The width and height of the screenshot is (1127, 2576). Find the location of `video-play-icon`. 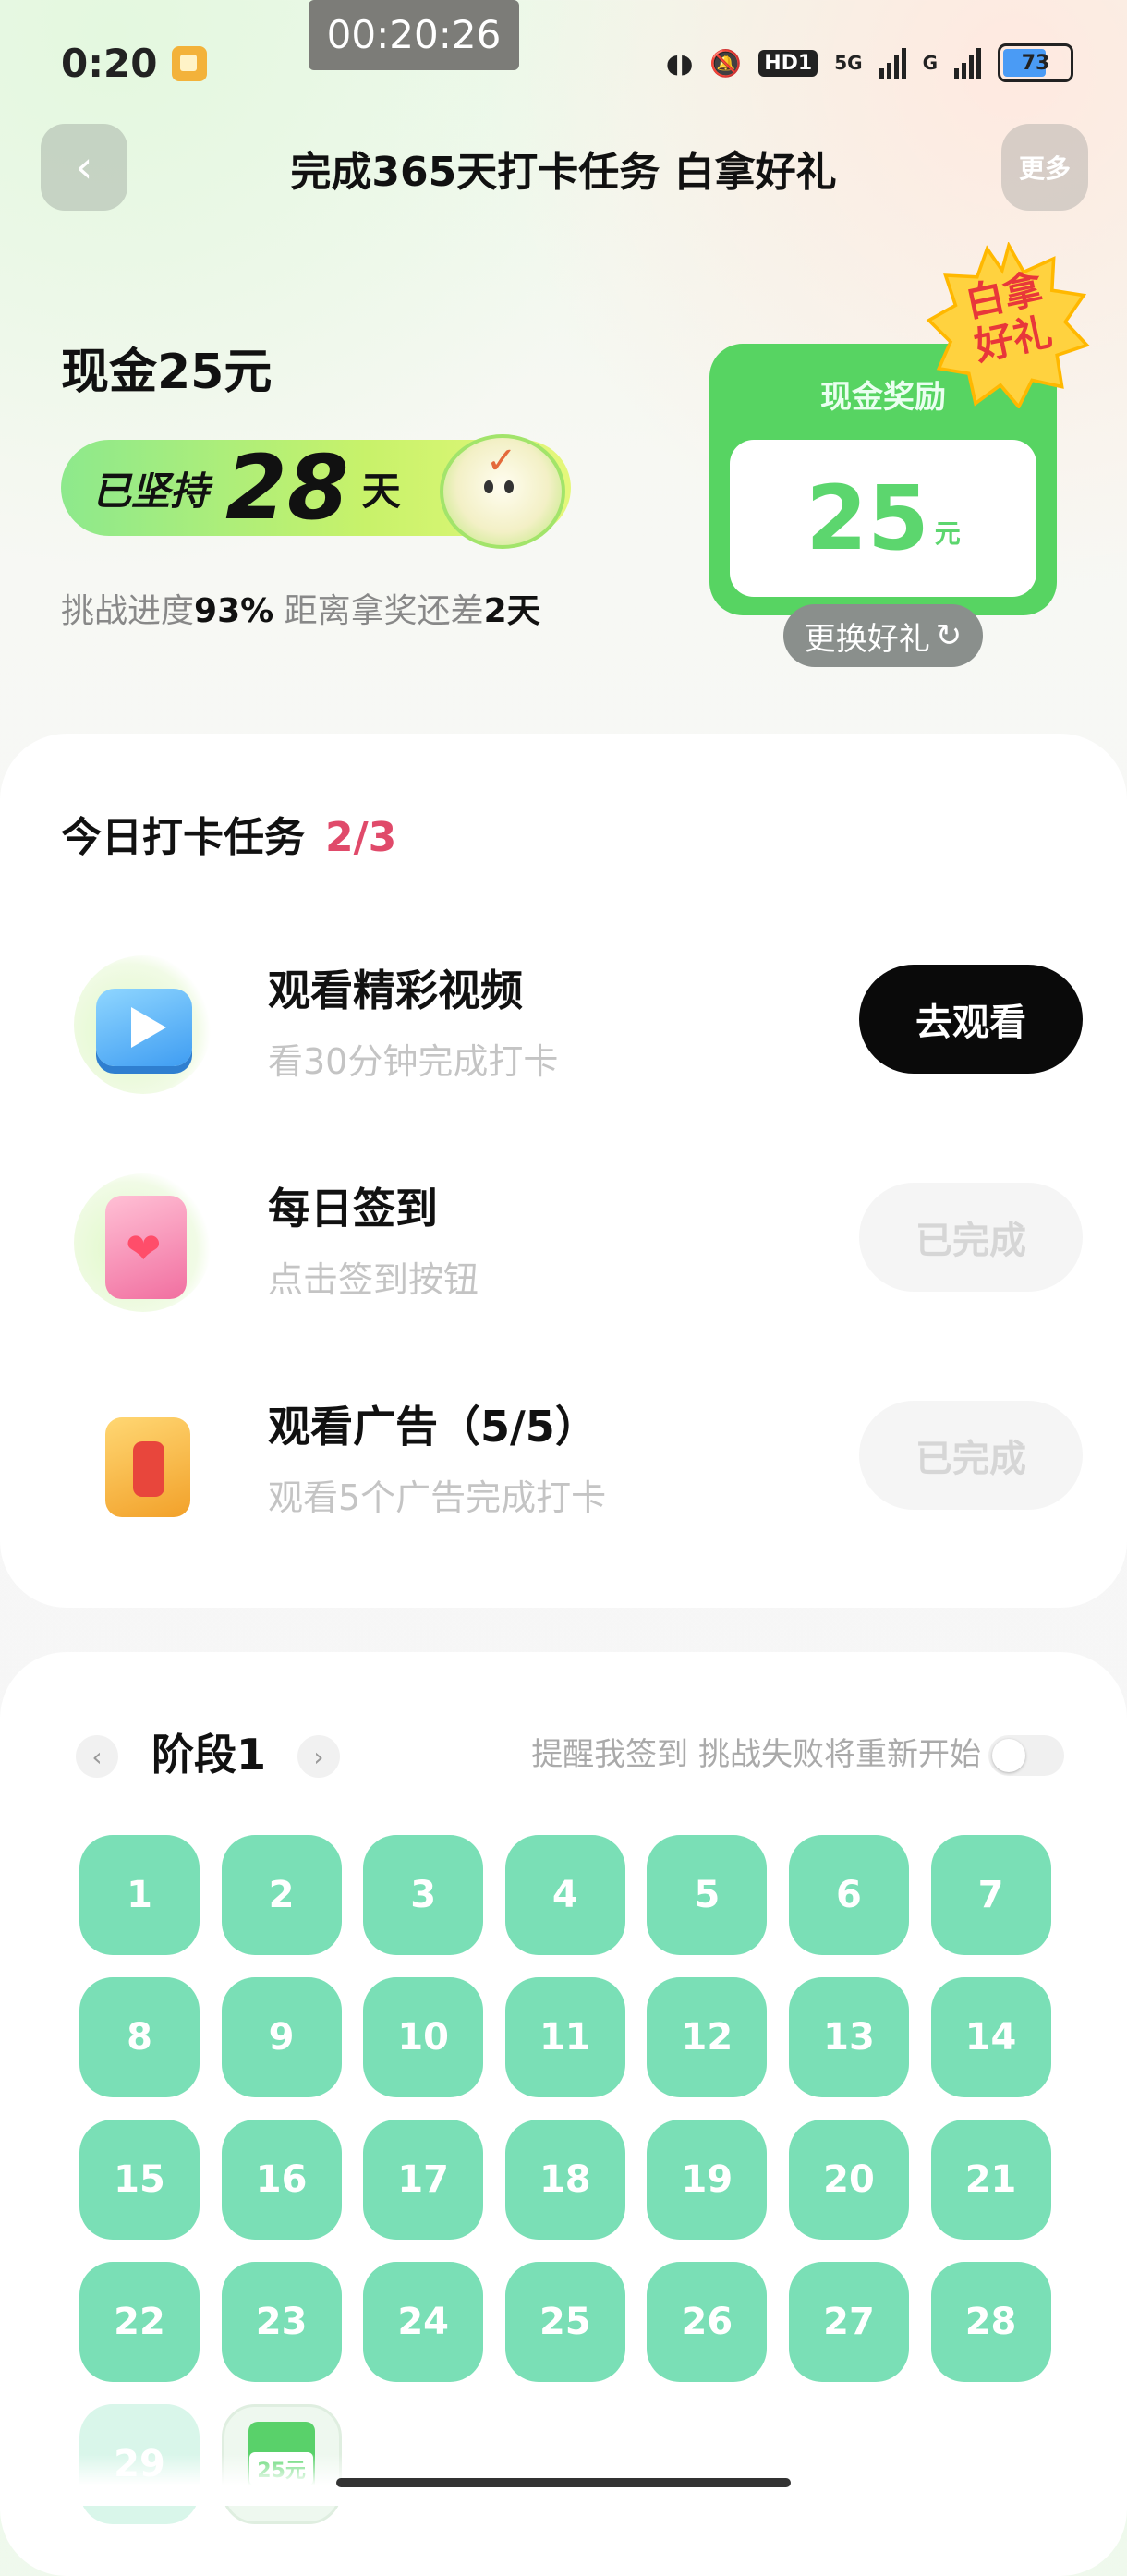

video-play-icon is located at coordinates (143, 1024).